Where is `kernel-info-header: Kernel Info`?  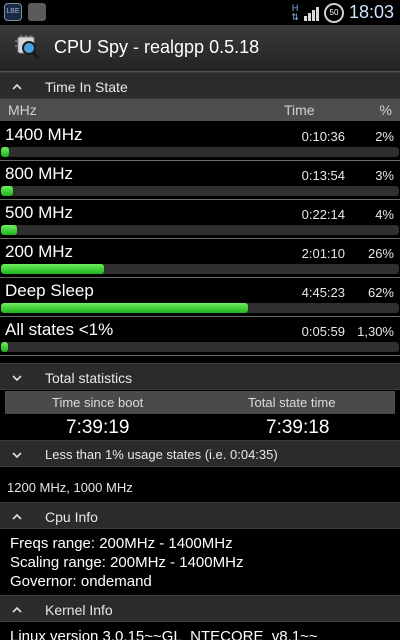
kernel-info-header: Kernel Info is located at coordinates (200, 608).